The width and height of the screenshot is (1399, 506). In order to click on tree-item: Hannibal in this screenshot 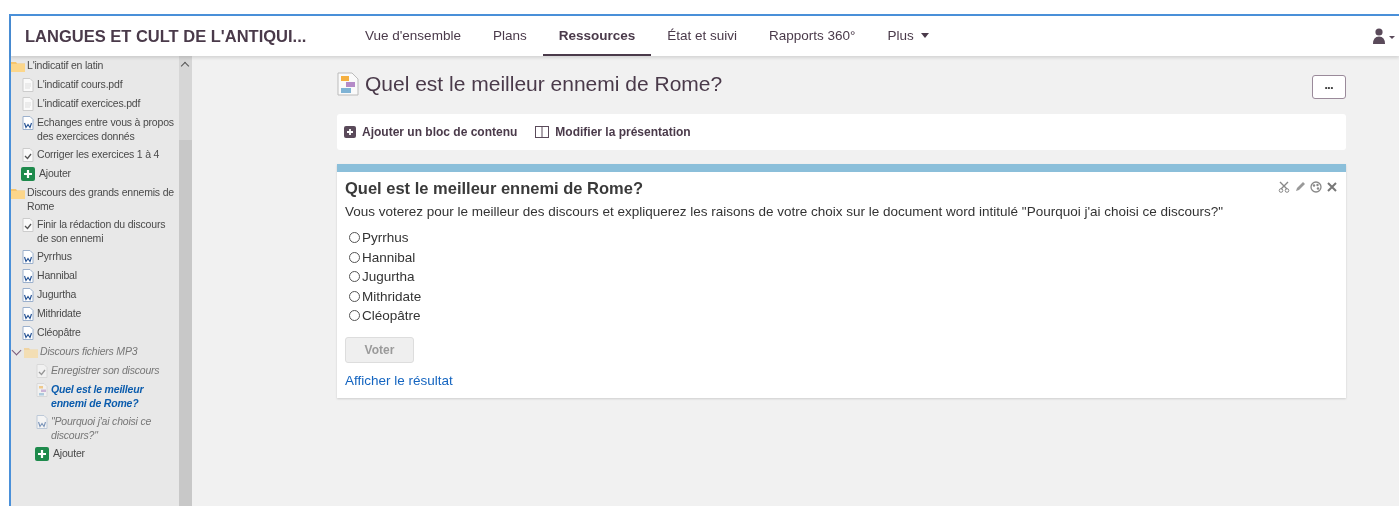, I will do `click(95, 275)`.